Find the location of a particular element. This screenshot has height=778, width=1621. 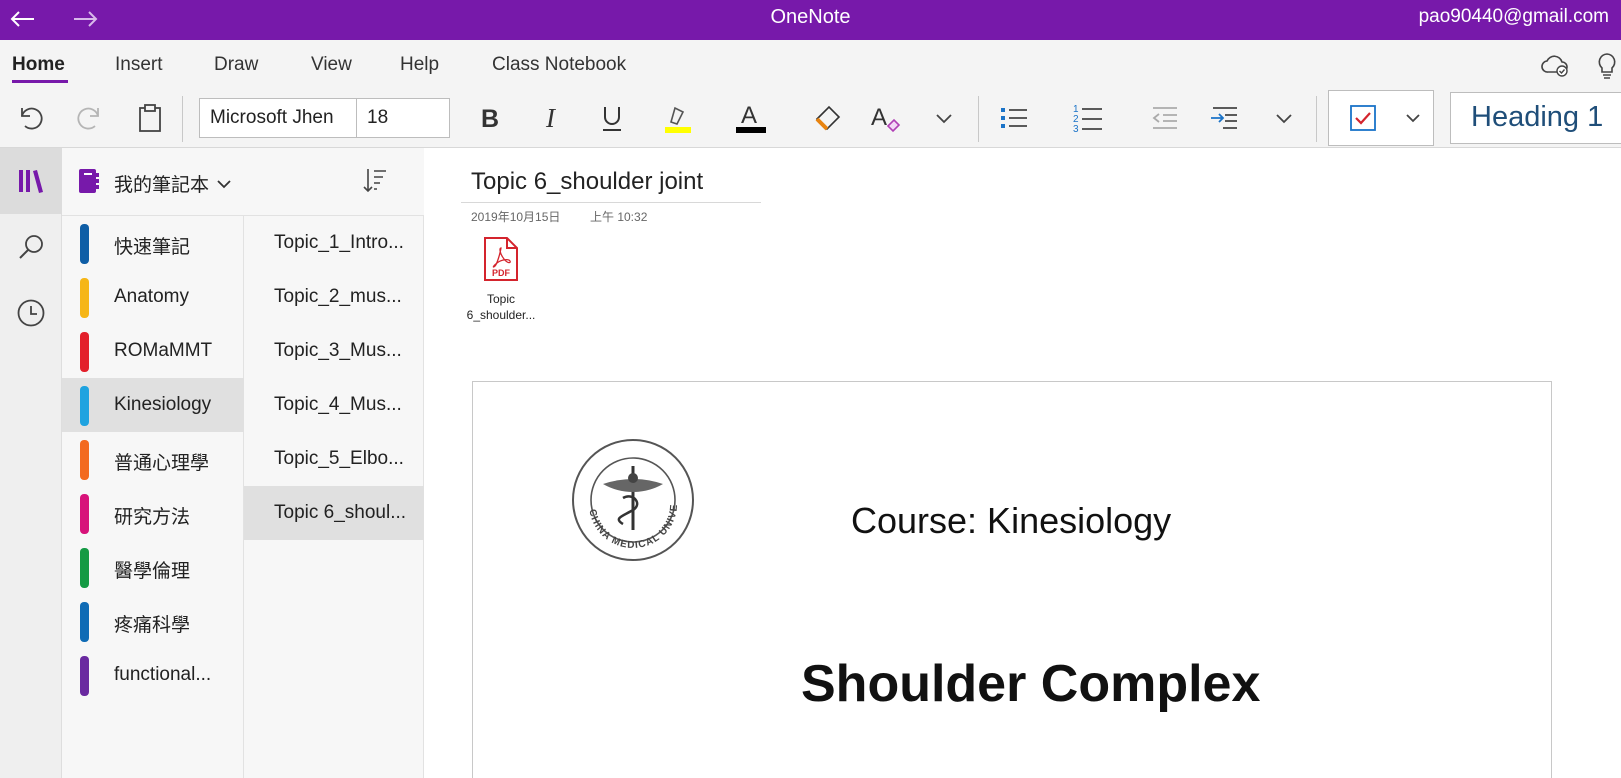

highlight-button is located at coordinates (677, 118).